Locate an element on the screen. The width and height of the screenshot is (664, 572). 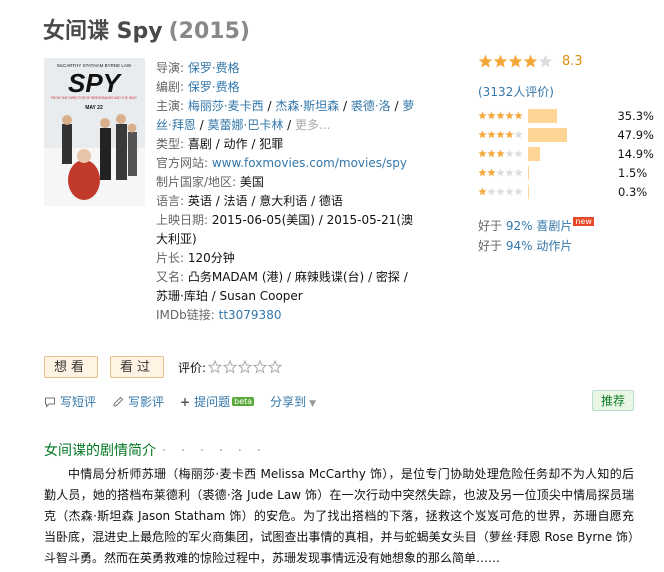
write-review-link: 写影评 is located at coordinates (138, 401).